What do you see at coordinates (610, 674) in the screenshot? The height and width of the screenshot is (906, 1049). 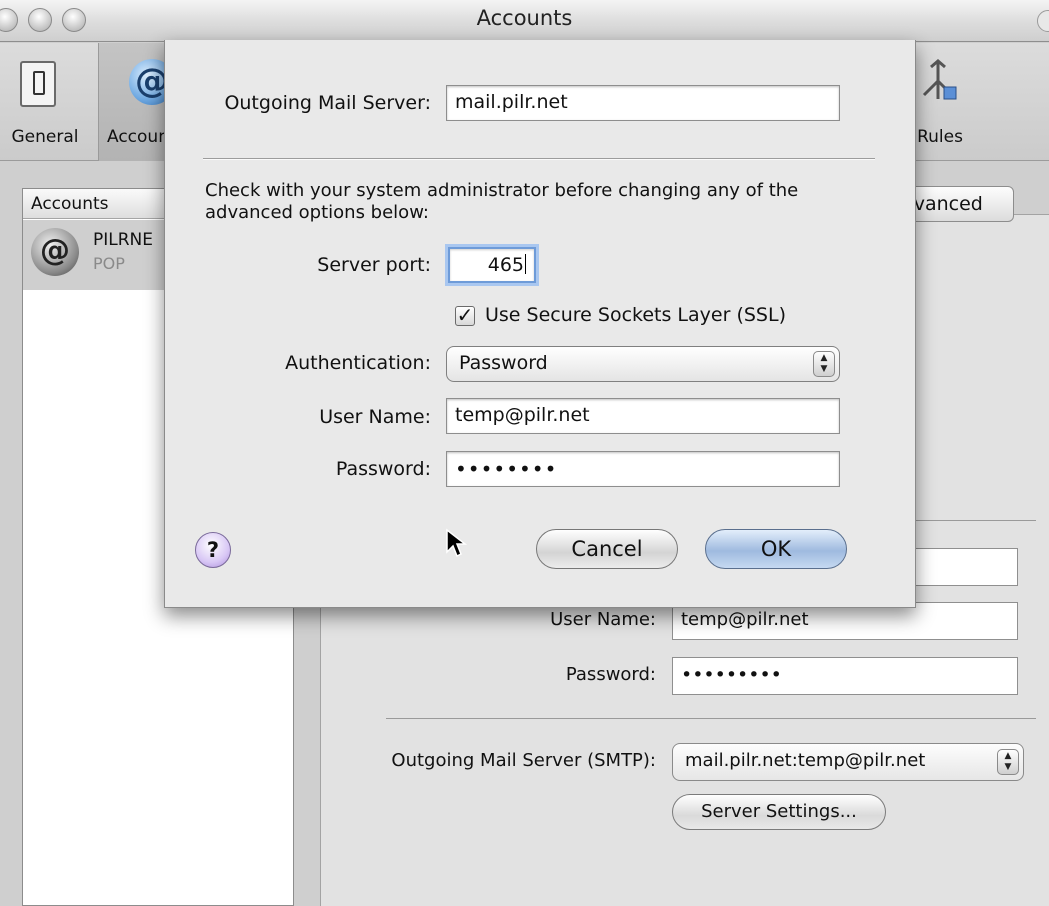 I see `bg-password-label: Password:` at bounding box center [610, 674].